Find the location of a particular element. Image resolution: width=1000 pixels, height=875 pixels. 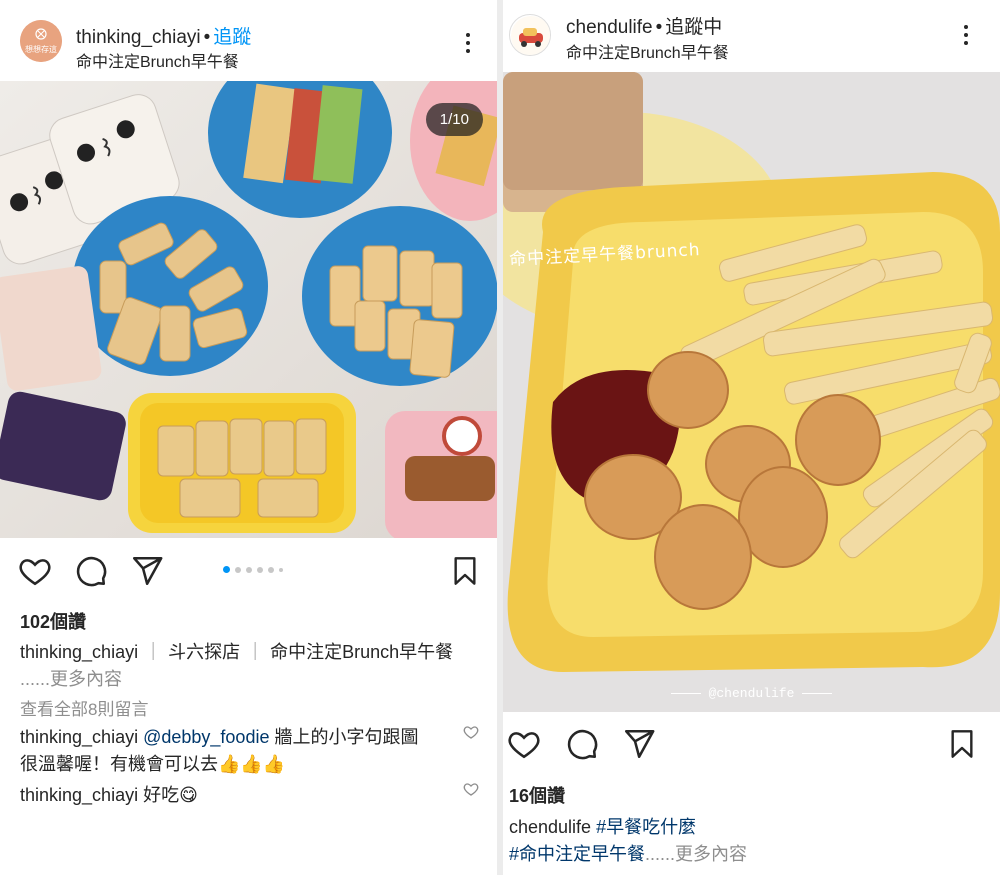

hashtag-link: #早餐吃什麼 is located at coordinates (646, 827).